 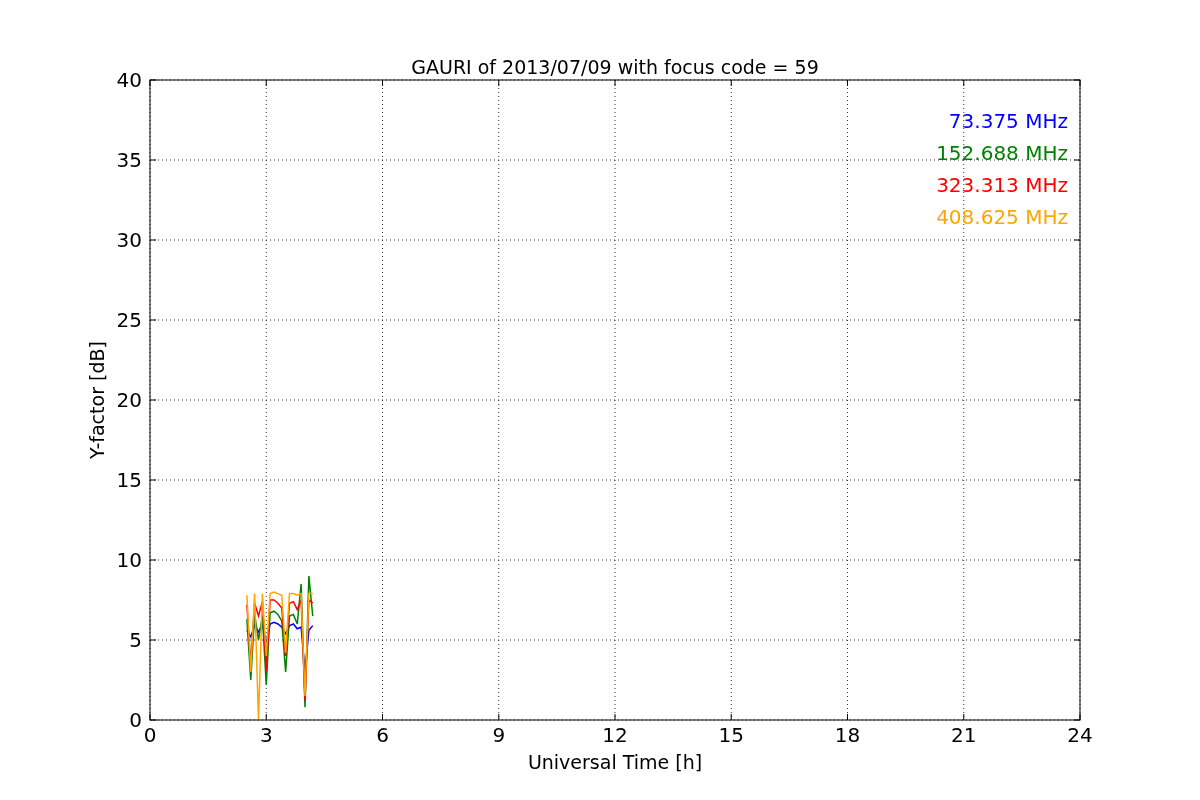 What do you see at coordinates (1002, 185) in the screenshot?
I see `legend-label: 323.313 MHz` at bounding box center [1002, 185].